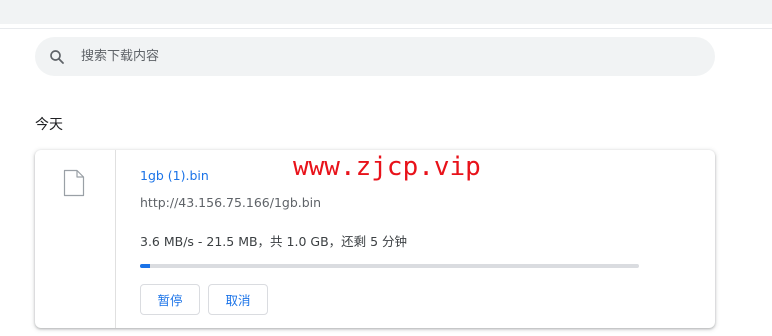 Image resolution: width=772 pixels, height=336 pixels. Describe the element at coordinates (75, 239) in the screenshot. I see `file-icon-column` at that location.